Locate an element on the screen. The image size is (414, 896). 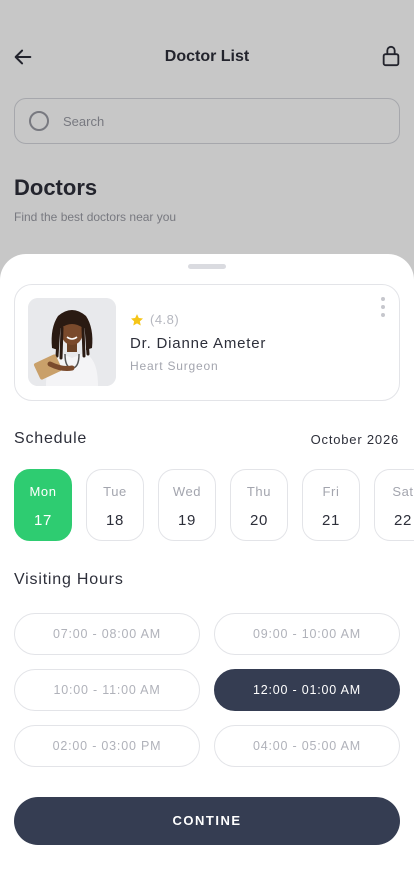
day-number: 19 is located at coordinates (187, 520).